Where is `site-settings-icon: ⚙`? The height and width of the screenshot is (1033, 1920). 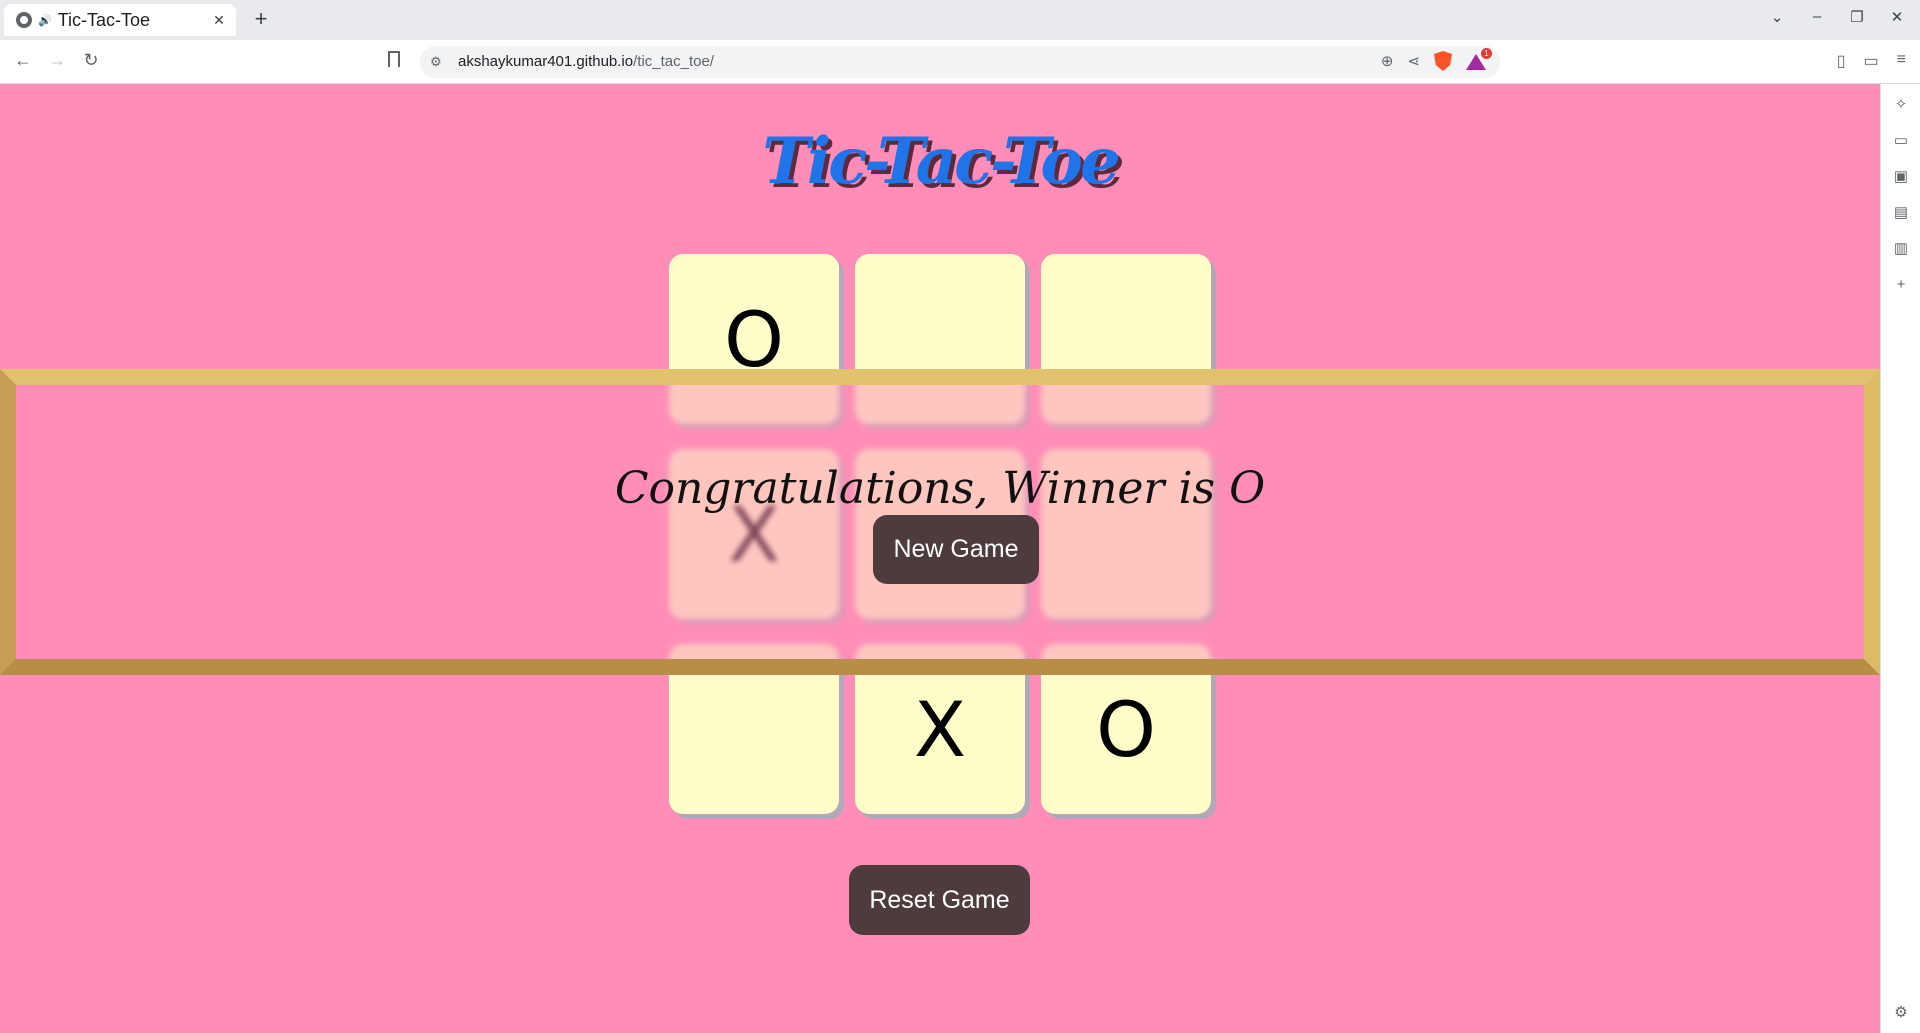
site-settings-icon: ⚙ is located at coordinates (436, 62).